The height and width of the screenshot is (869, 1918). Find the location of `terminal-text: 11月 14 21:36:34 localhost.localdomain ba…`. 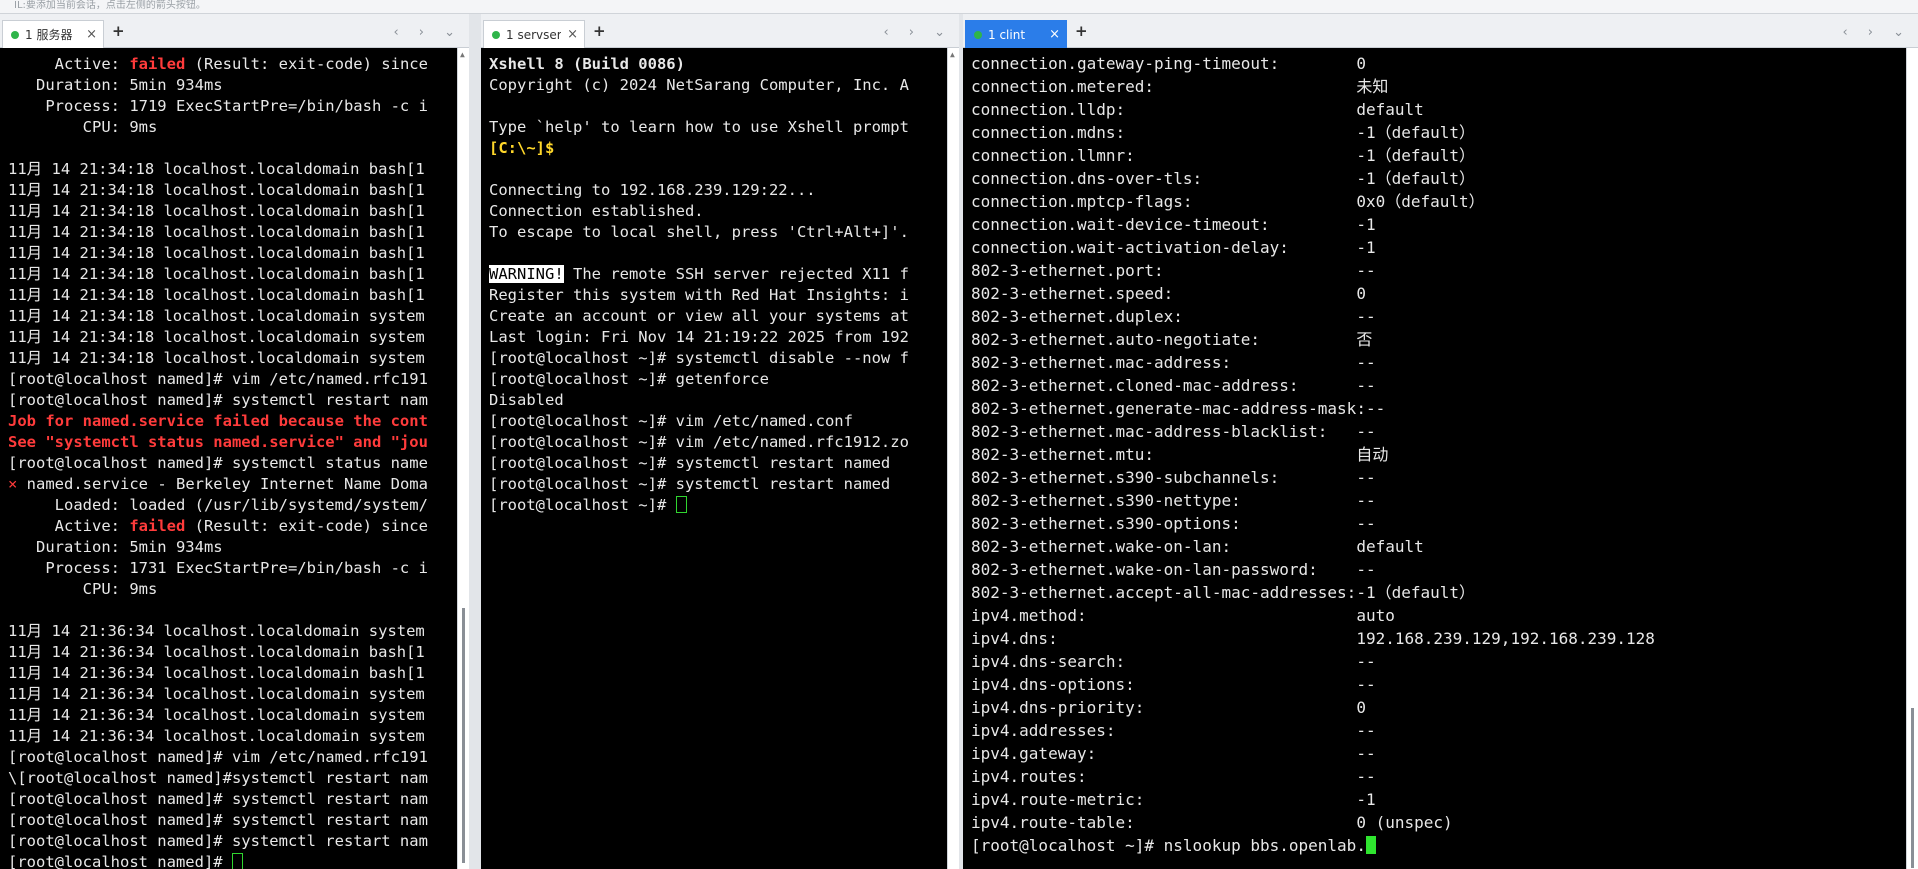

terminal-text: 11月 14 21:36:34 localhost.localdomain ba… is located at coordinates (216, 673).